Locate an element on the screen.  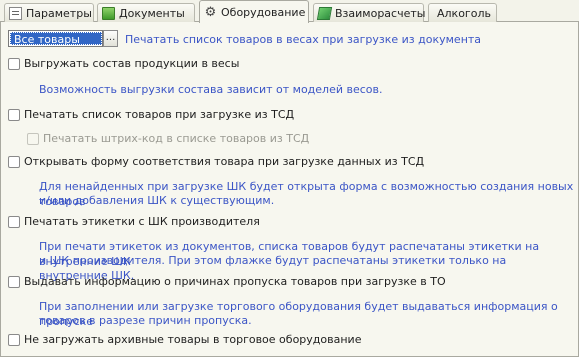
equipment-icon: ⚙ is located at coordinates (210, 12).